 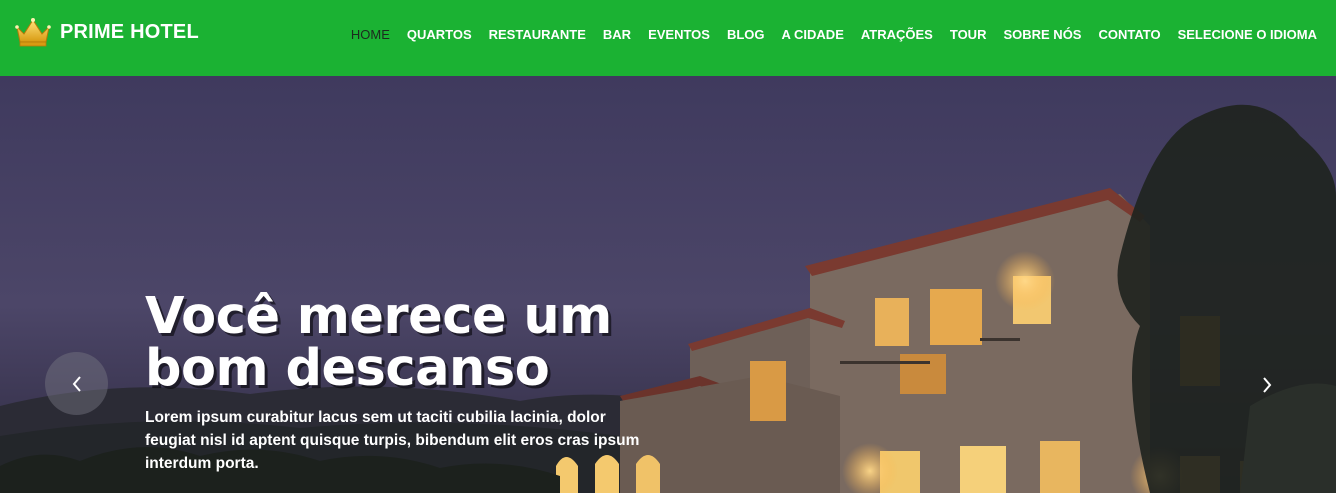 I want to click on language-selector: SELECIONE O IDIOMA, so click(x=1247, y=35).